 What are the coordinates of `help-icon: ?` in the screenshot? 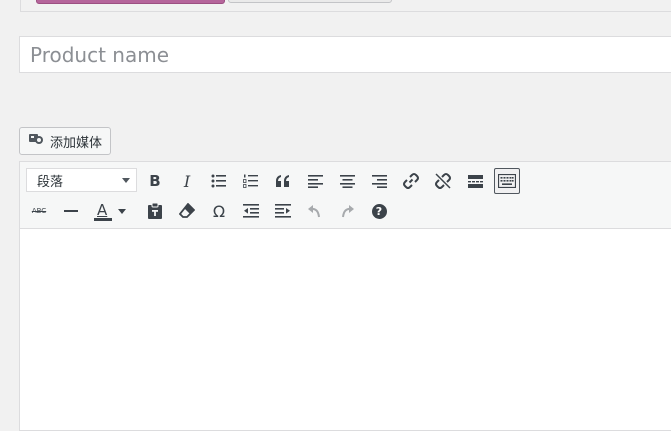 It's located at (379, 211).